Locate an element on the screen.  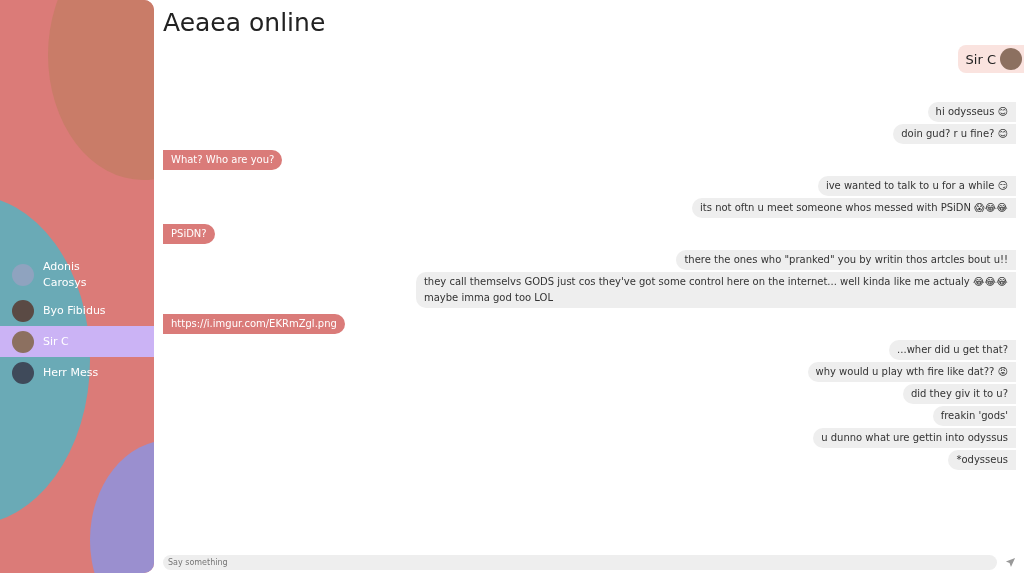
sent-message: PSiDN? is located at coordinates (189, 234).